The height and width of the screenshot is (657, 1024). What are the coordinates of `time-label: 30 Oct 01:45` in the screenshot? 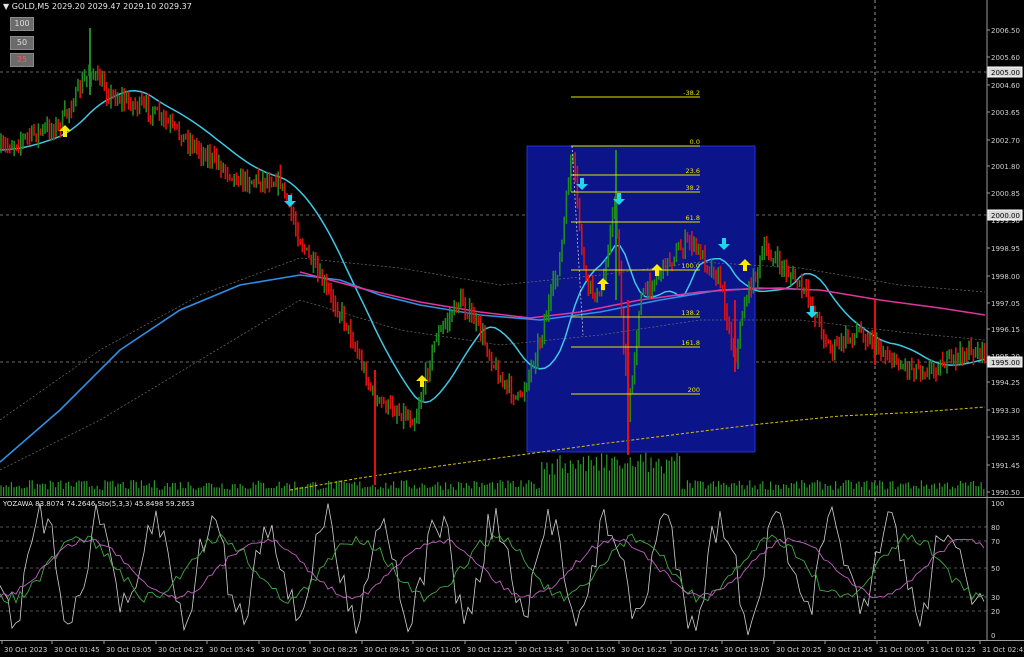 It's located at (77, 650).